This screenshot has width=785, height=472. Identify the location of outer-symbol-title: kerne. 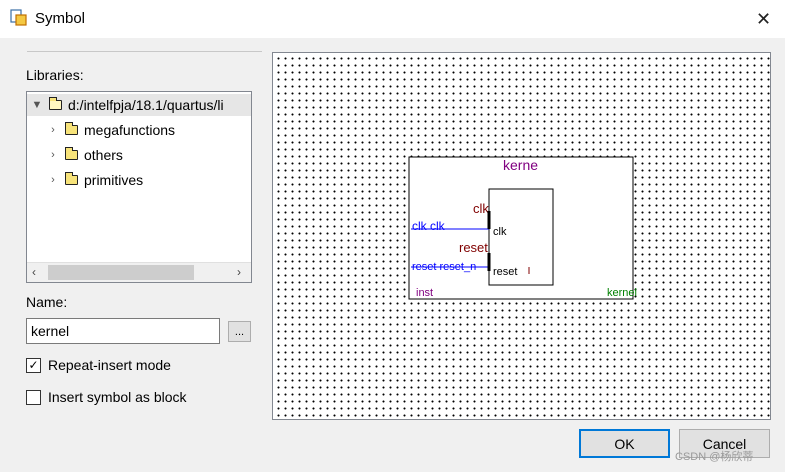
(520, 165).